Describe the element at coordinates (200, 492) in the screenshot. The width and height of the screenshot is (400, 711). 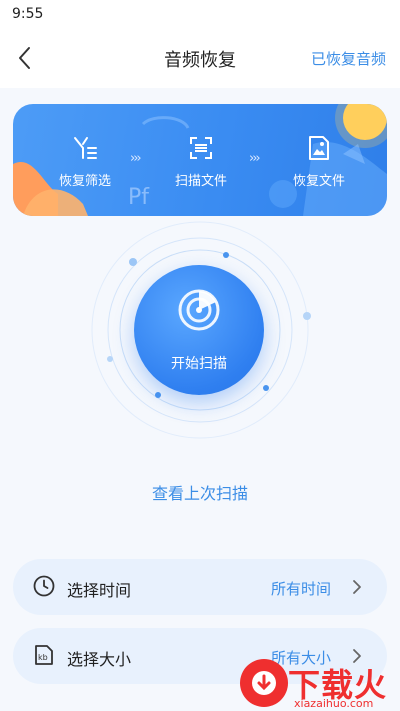
I see `view-last-scan-link: 查看上次扫描` at that location.